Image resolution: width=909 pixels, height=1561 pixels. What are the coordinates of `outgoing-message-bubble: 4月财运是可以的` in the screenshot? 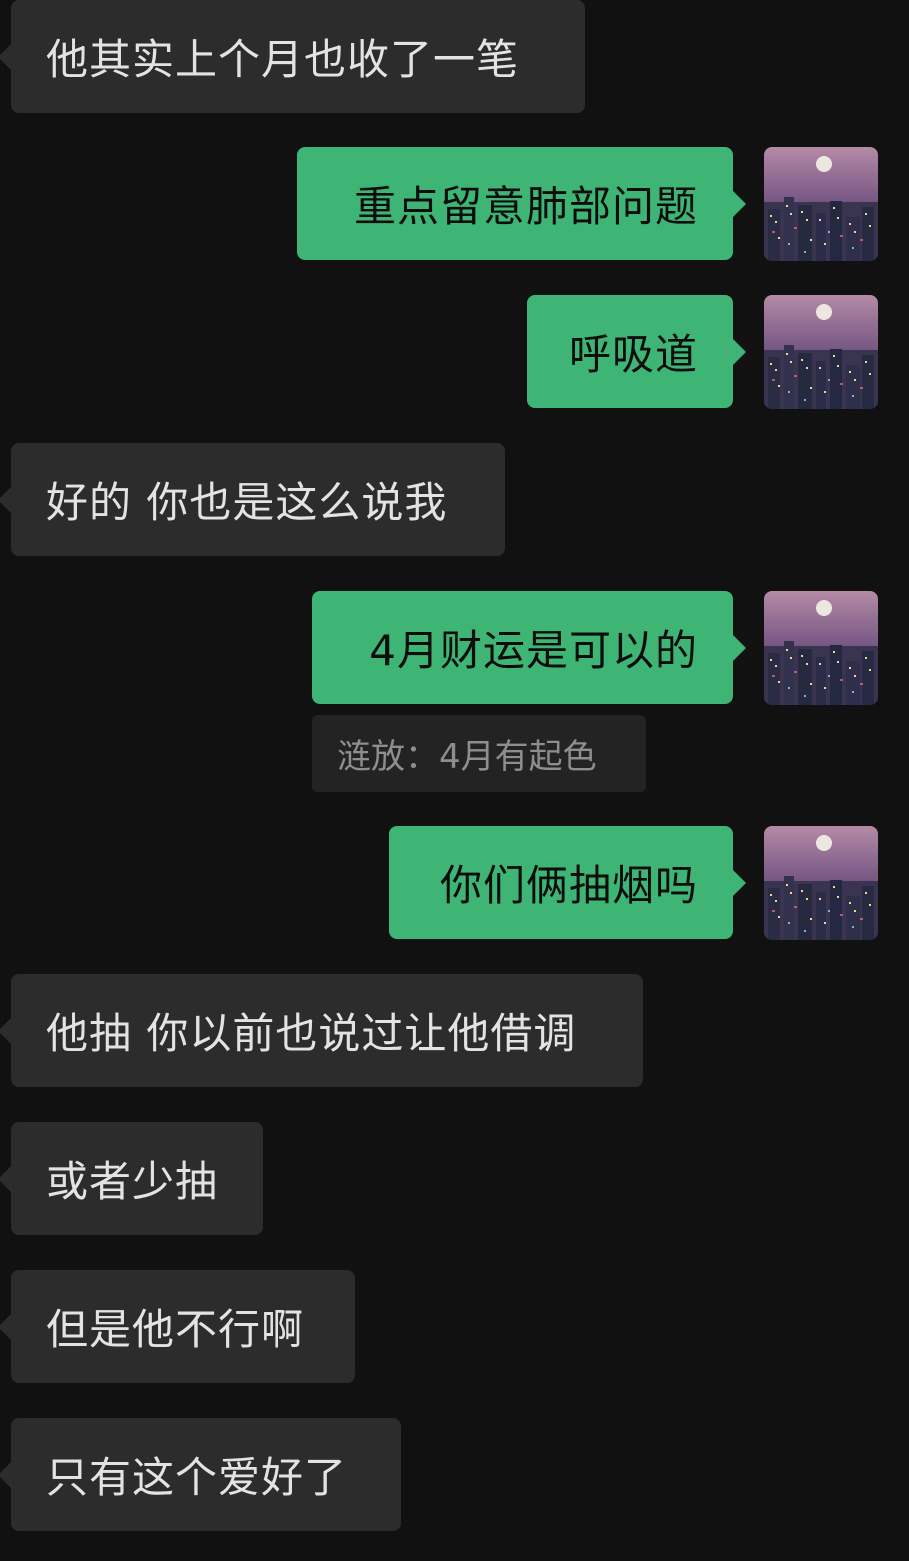 It's located at (529, 647).